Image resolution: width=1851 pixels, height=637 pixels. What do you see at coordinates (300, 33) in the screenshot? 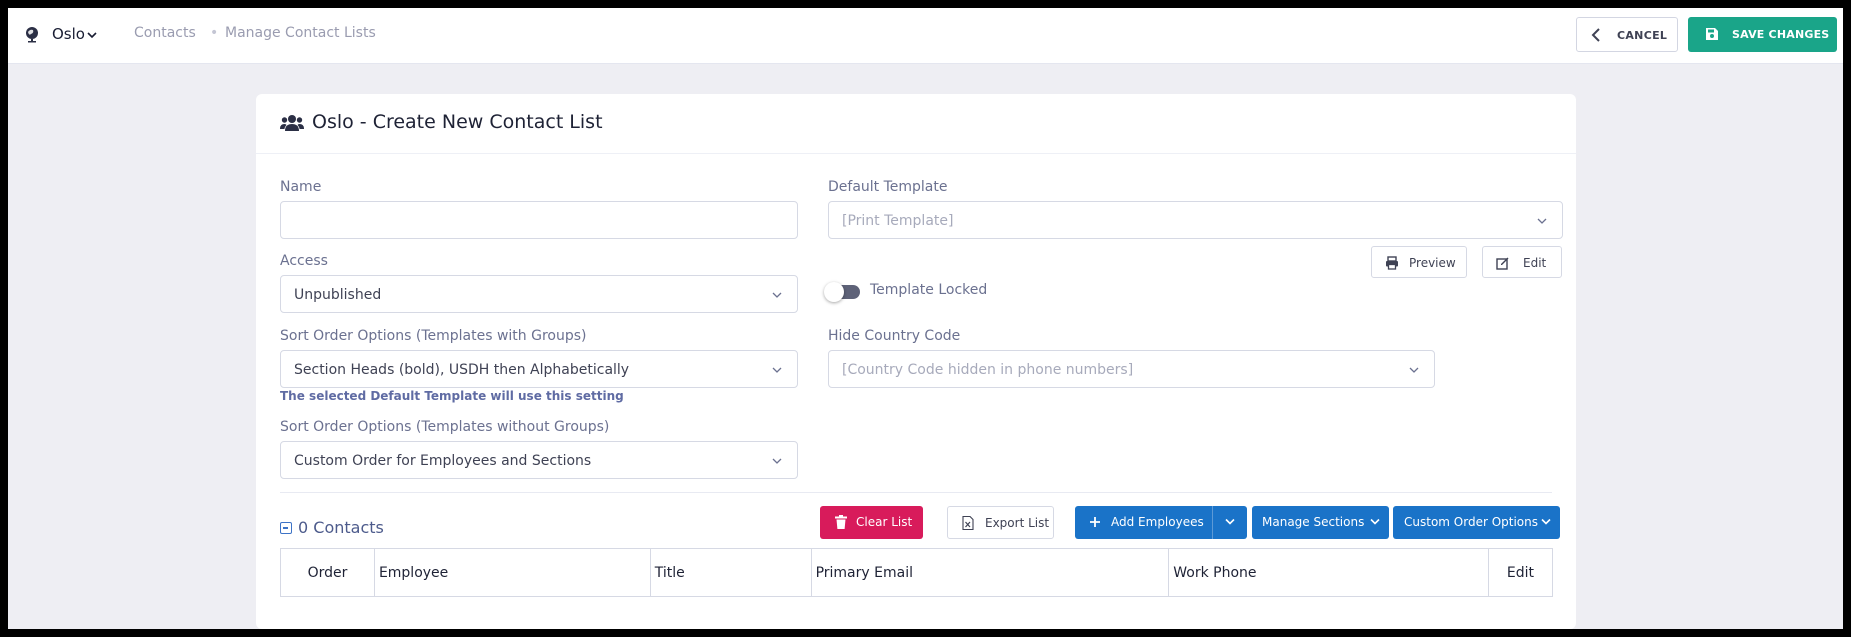
I see `breadcrumb-manage-lists: Manage Contact Lists` at bounding box center [300, 33].